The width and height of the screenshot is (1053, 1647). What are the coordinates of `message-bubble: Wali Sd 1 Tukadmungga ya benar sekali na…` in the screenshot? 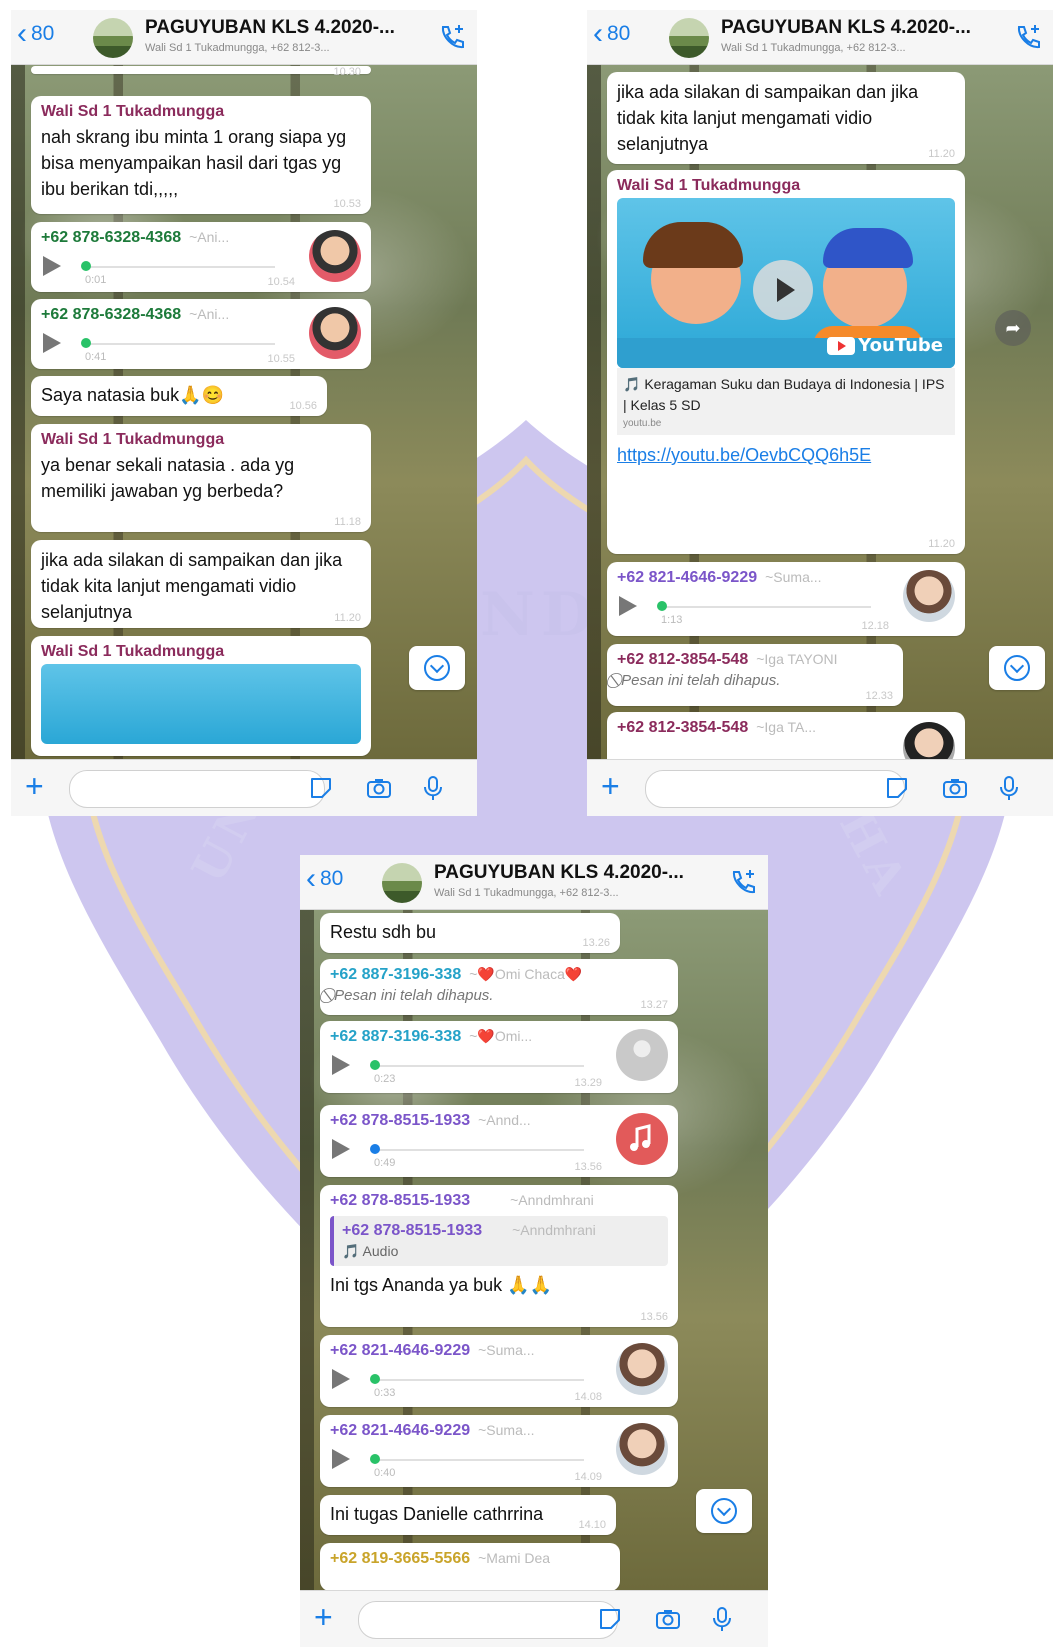 It's located at (201, 478).